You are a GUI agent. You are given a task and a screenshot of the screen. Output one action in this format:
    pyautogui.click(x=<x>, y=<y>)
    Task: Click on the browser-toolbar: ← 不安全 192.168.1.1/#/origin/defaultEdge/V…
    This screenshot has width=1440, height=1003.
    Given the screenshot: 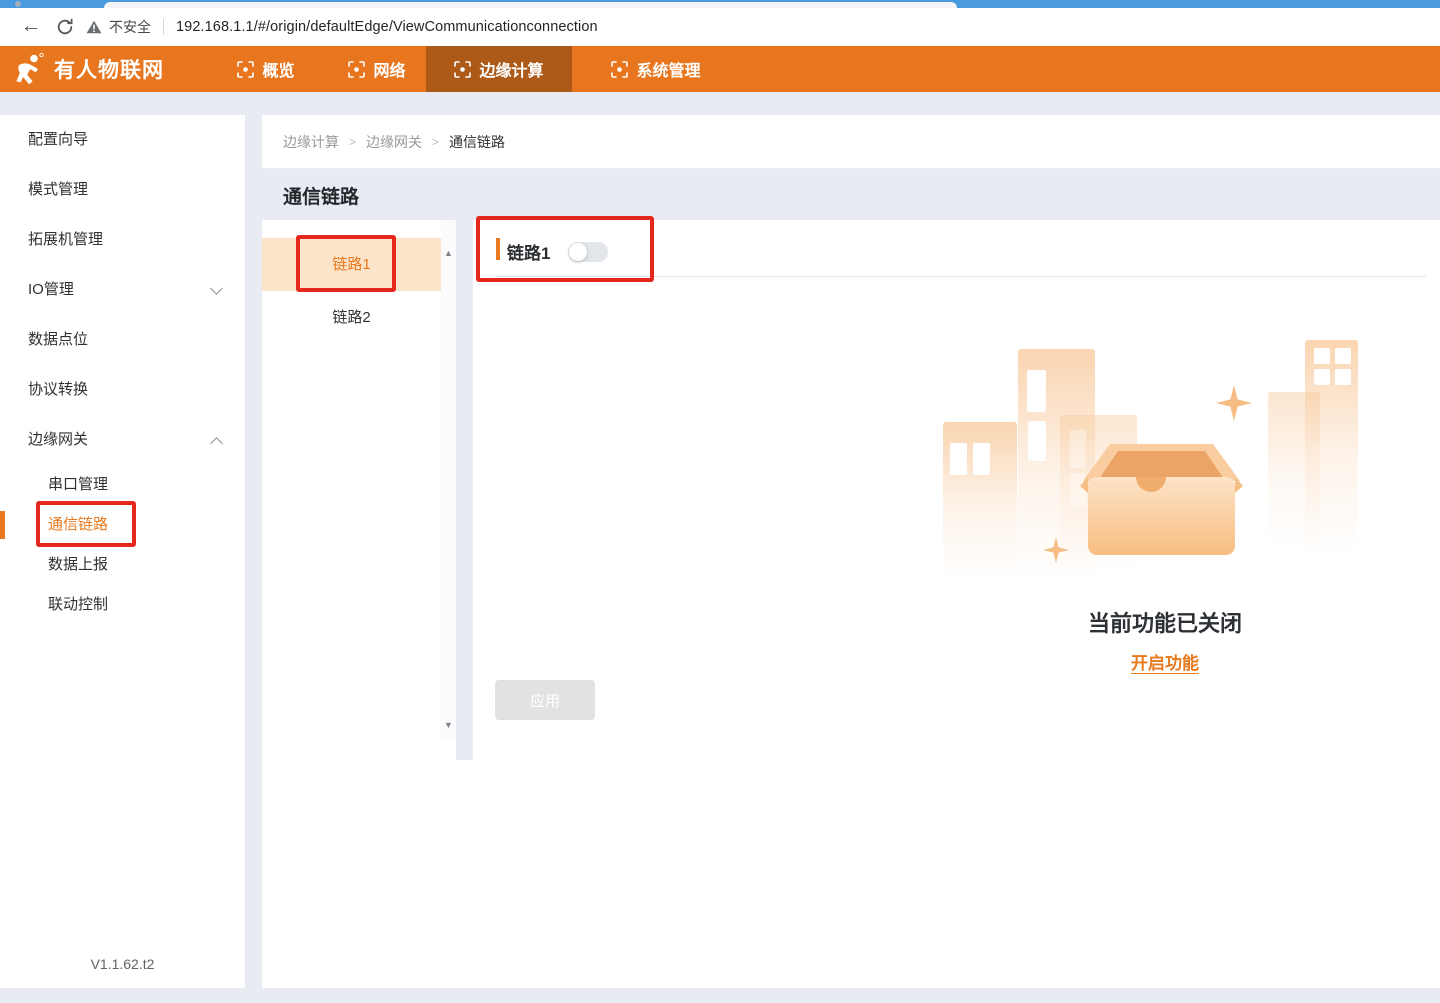 What is the action you would take?
    pyautogui.click(x=720, y=27)
    